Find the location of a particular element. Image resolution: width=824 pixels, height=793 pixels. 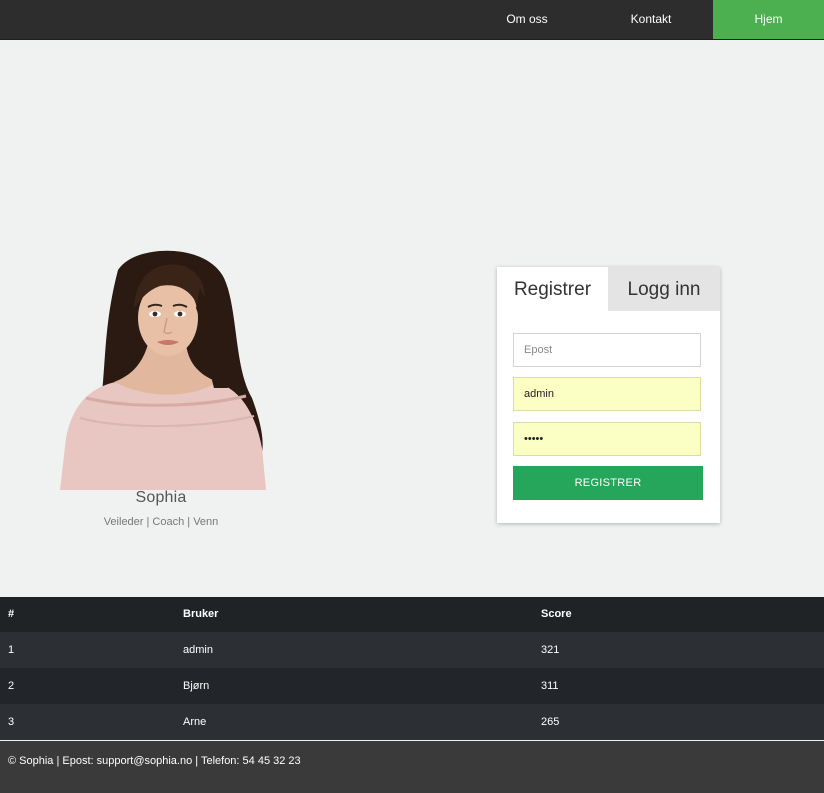

nav-item-home: Hjem is located at coordinates (768, 19).